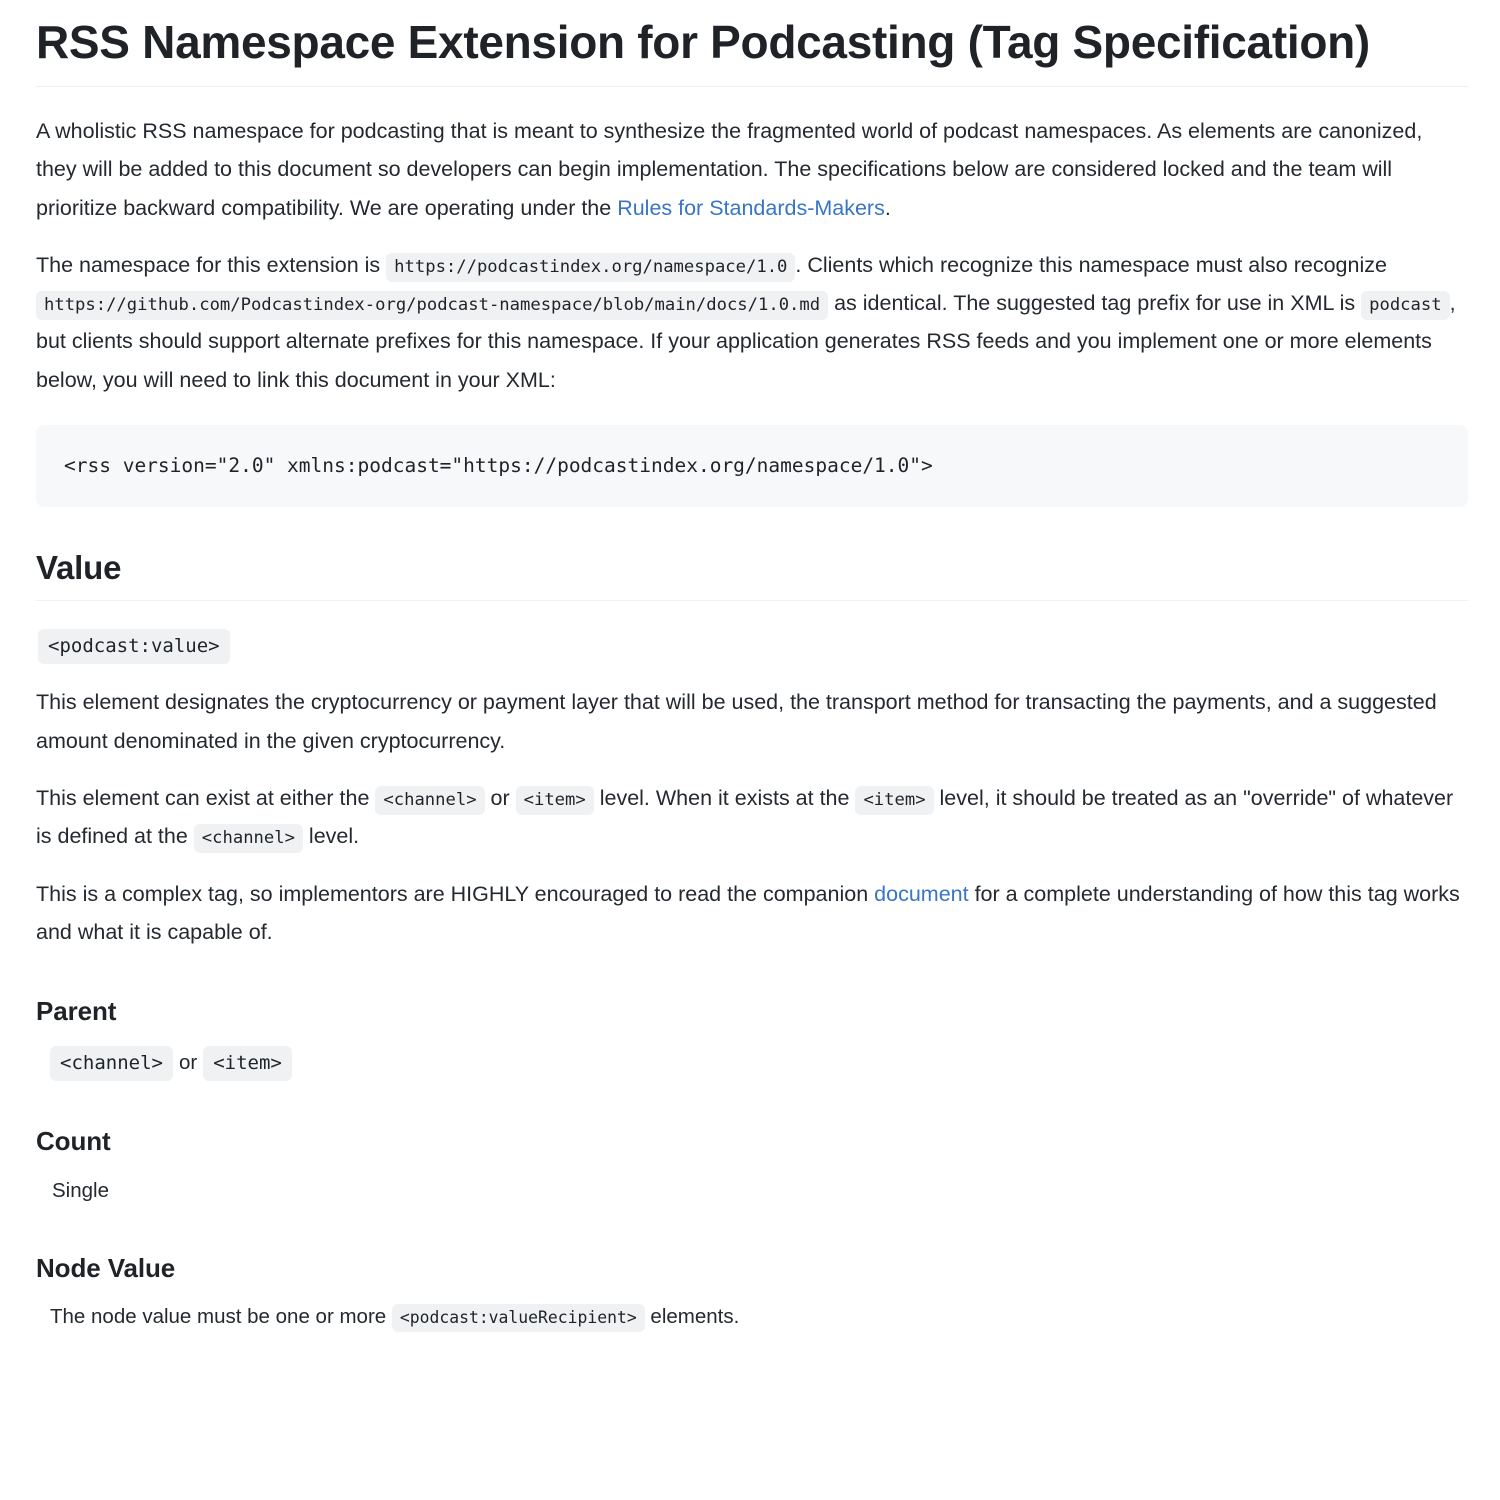  I want to click on namespace-text-1: The namespace for this extension is, so click(208, 264).